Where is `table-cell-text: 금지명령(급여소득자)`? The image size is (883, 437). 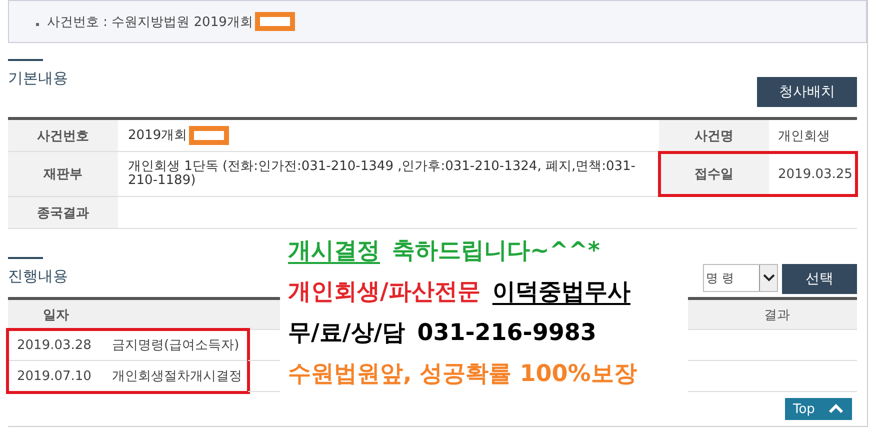
table-cell-text: 금지명령(급여소득자) is located at coordinates (176, 345).